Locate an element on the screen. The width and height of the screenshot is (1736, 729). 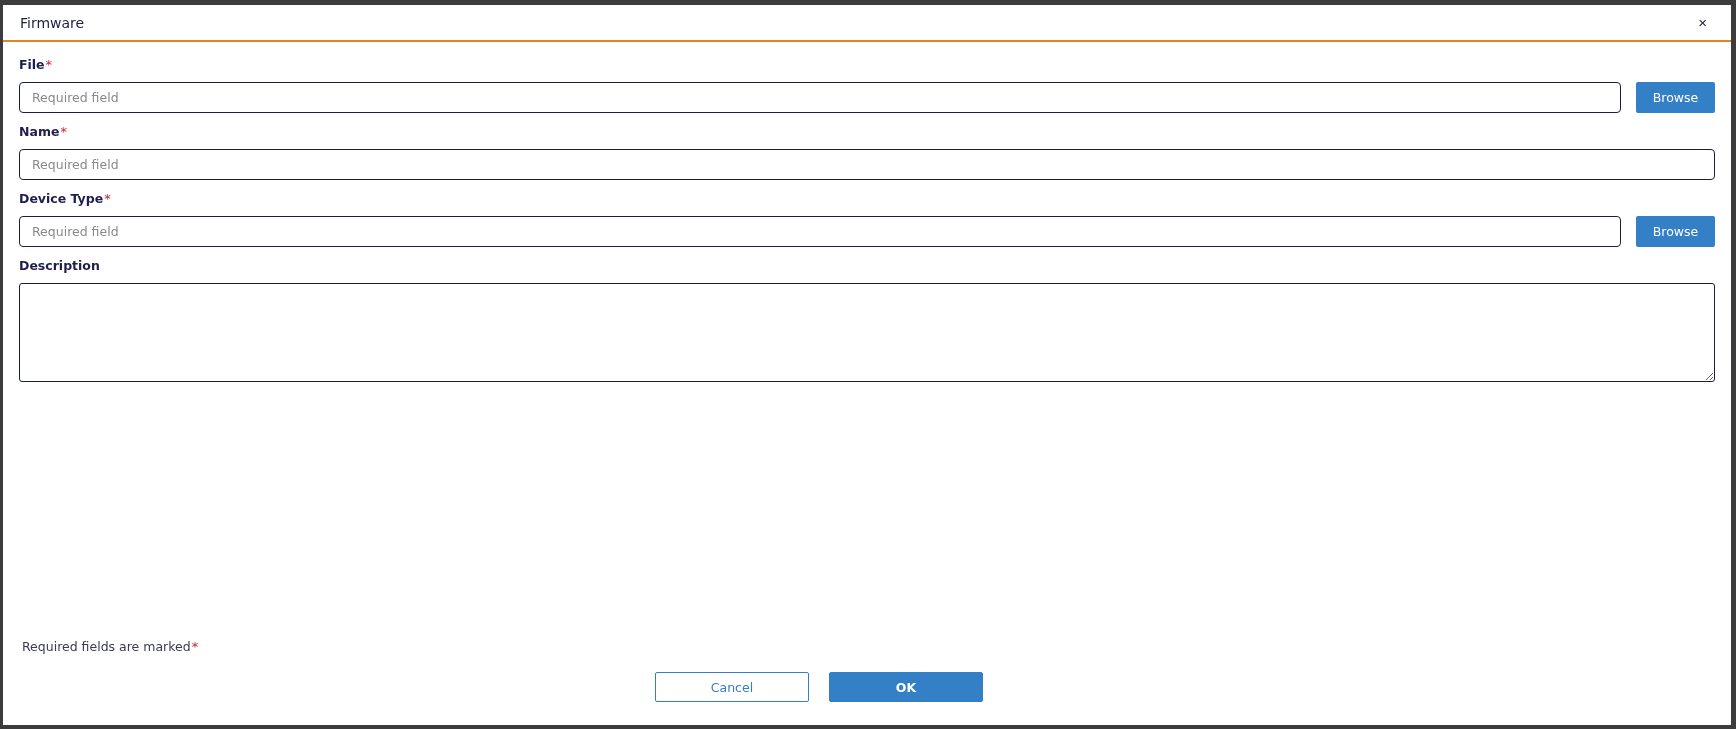
field-label: File is located at coordinates (32, 64).